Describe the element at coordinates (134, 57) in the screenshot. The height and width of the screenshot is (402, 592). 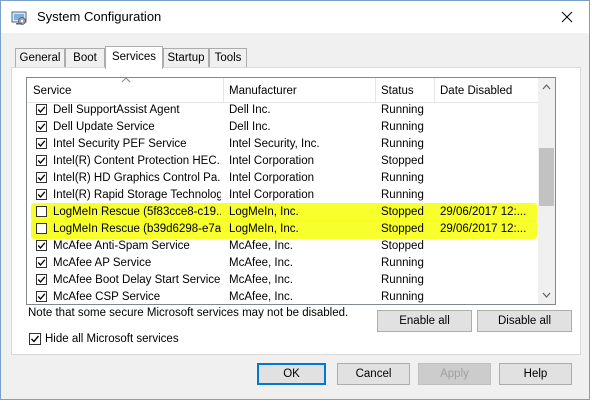
I see `tab-services: Services` at that location.